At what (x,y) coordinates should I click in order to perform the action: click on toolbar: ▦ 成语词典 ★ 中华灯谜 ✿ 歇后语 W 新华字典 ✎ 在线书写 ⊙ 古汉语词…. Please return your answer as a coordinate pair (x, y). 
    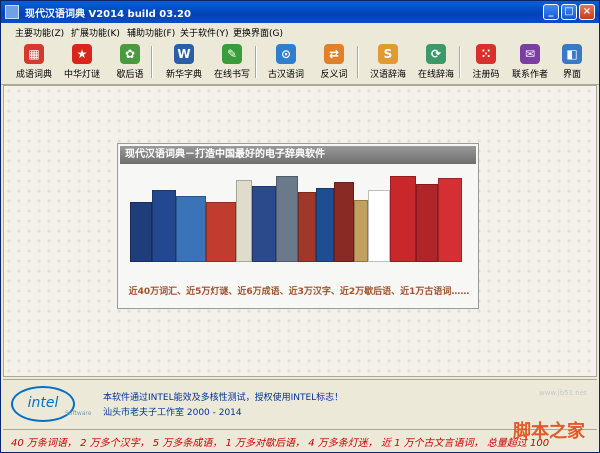
    Looking at the image, I should click on (300, 62).